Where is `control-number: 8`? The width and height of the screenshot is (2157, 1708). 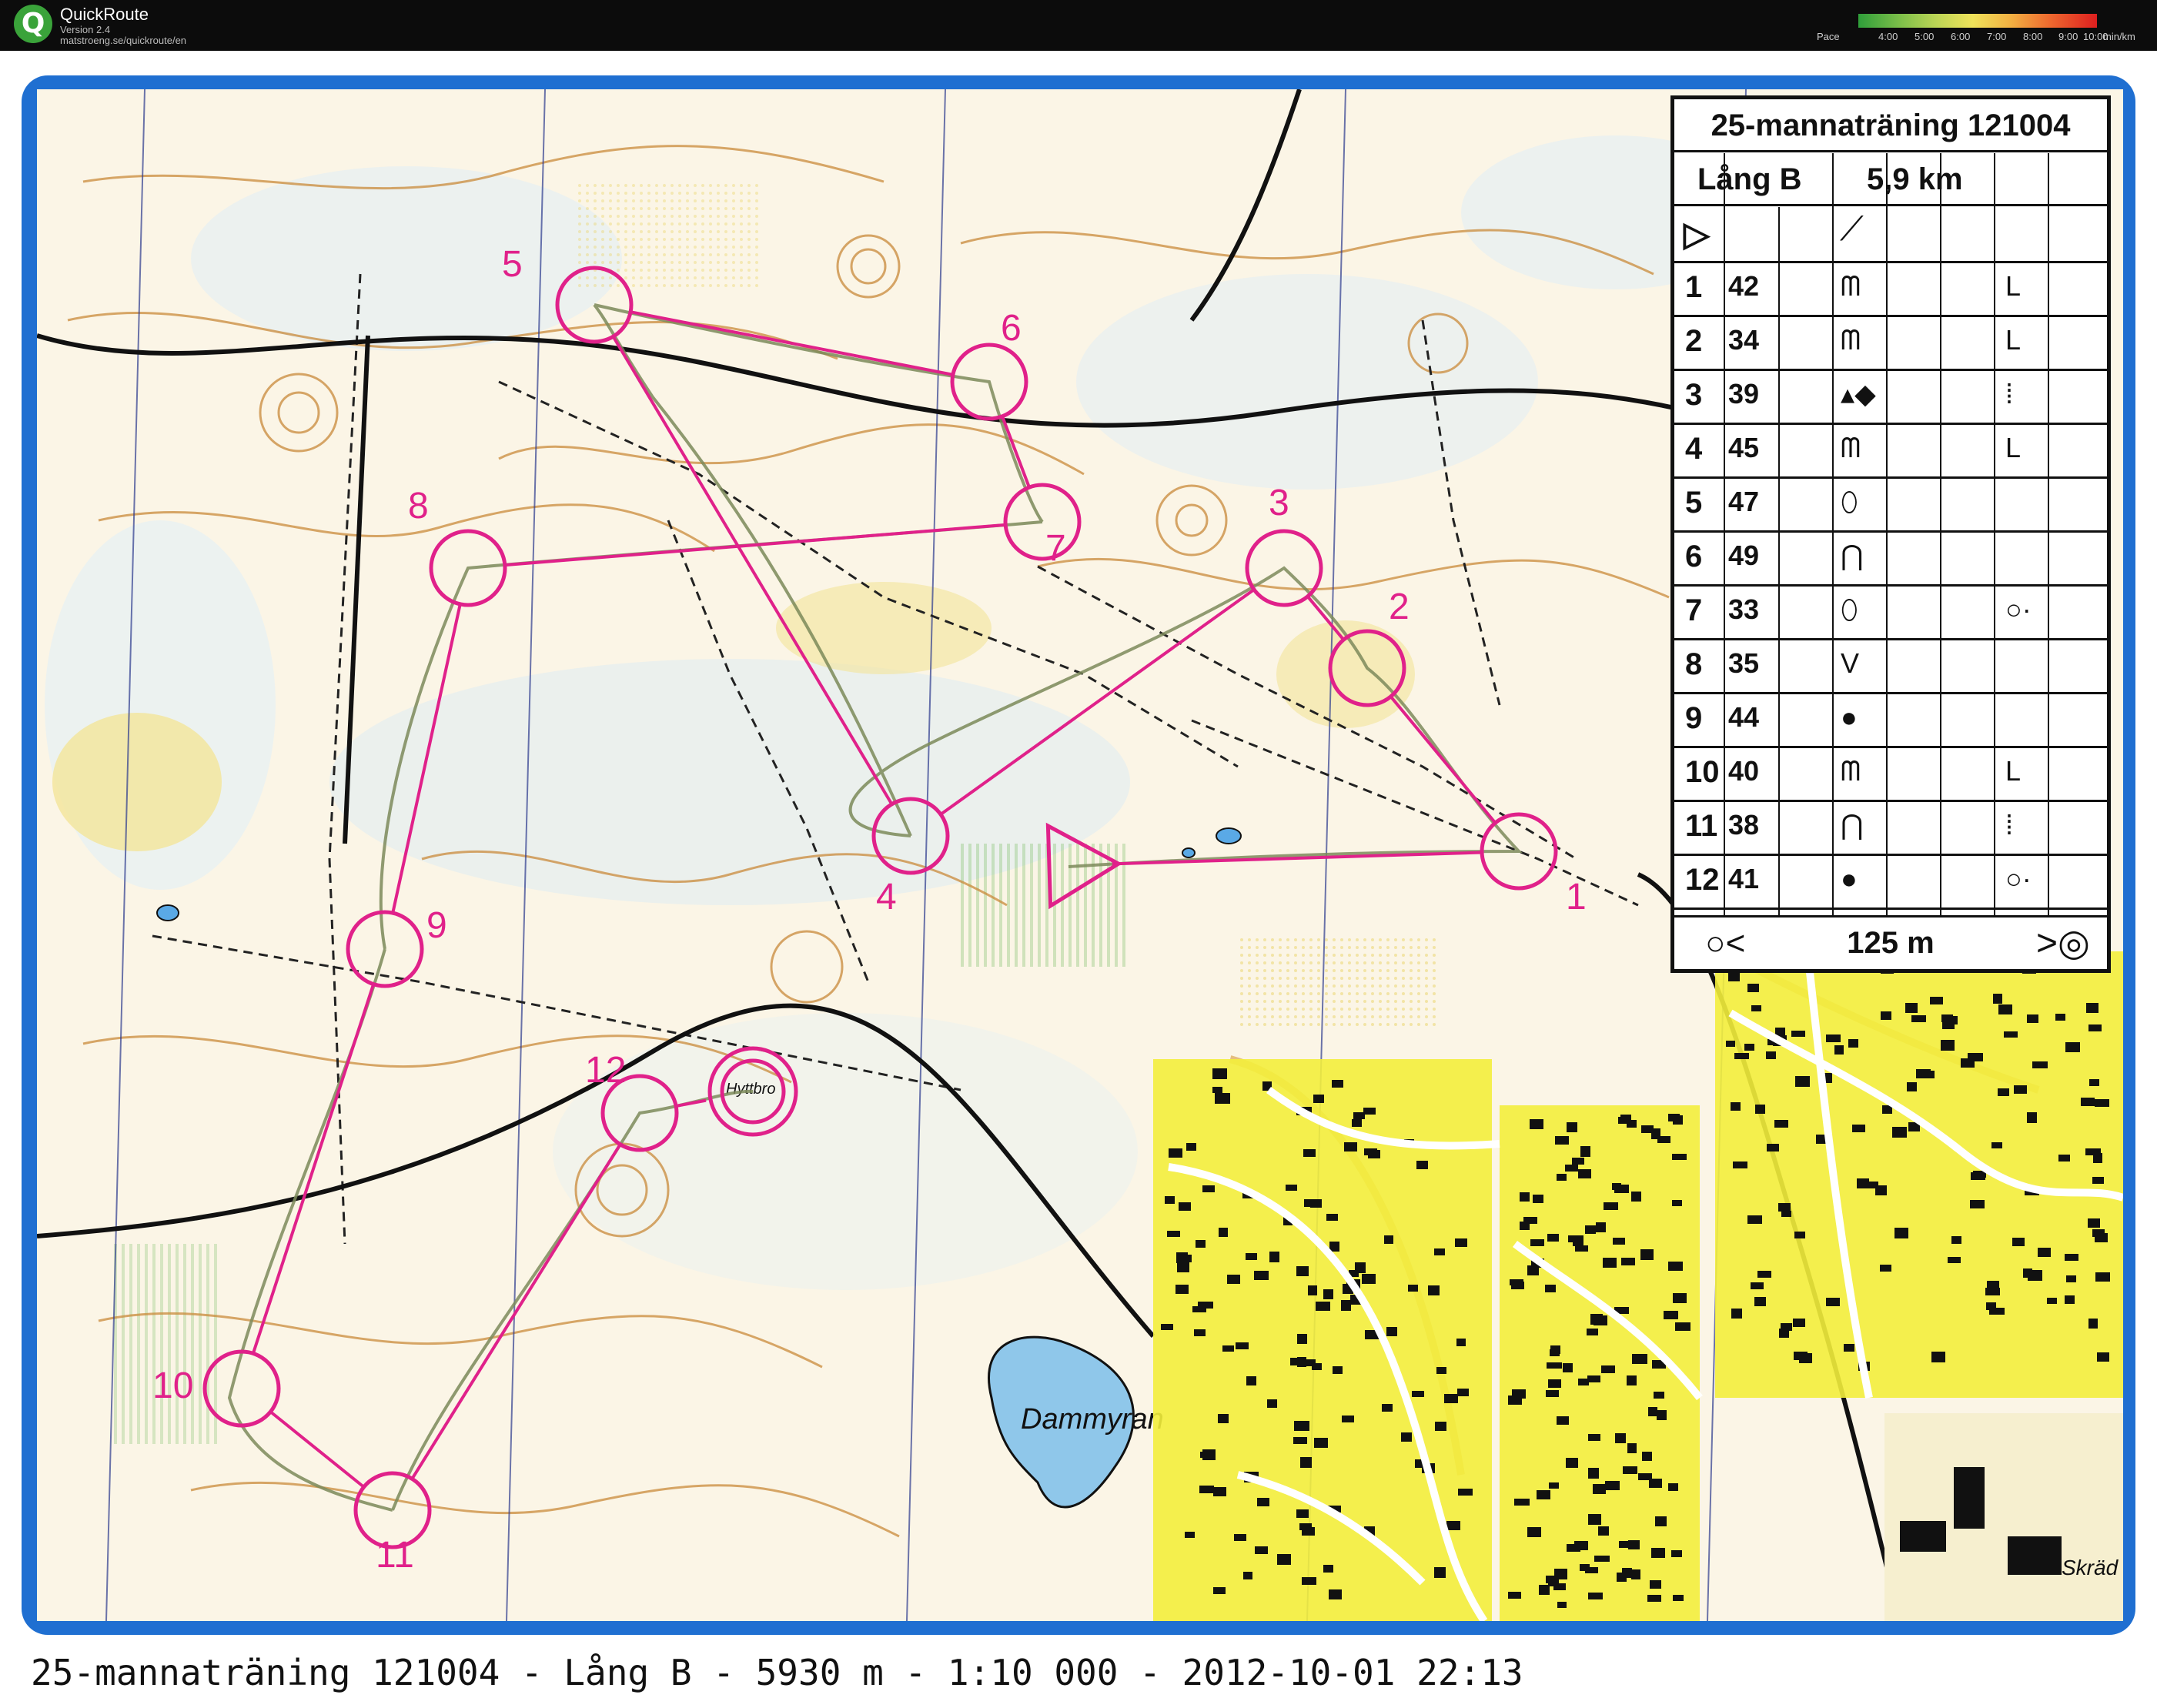 control-number: 8 is located at coordinates (418, 506).